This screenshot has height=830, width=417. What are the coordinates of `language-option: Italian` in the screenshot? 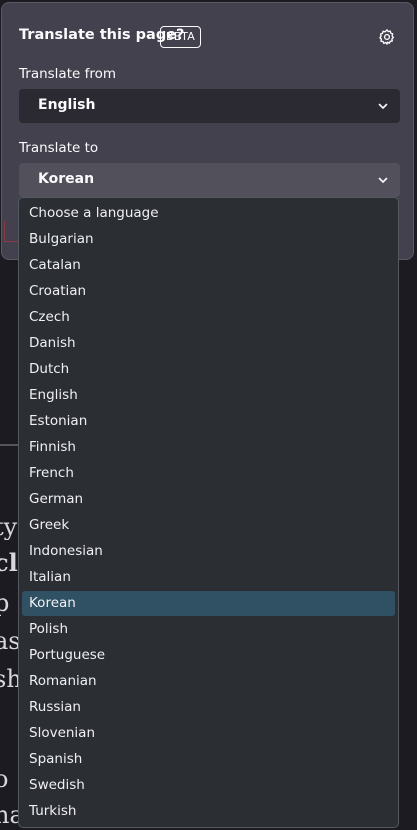 It's located at (208, 577).